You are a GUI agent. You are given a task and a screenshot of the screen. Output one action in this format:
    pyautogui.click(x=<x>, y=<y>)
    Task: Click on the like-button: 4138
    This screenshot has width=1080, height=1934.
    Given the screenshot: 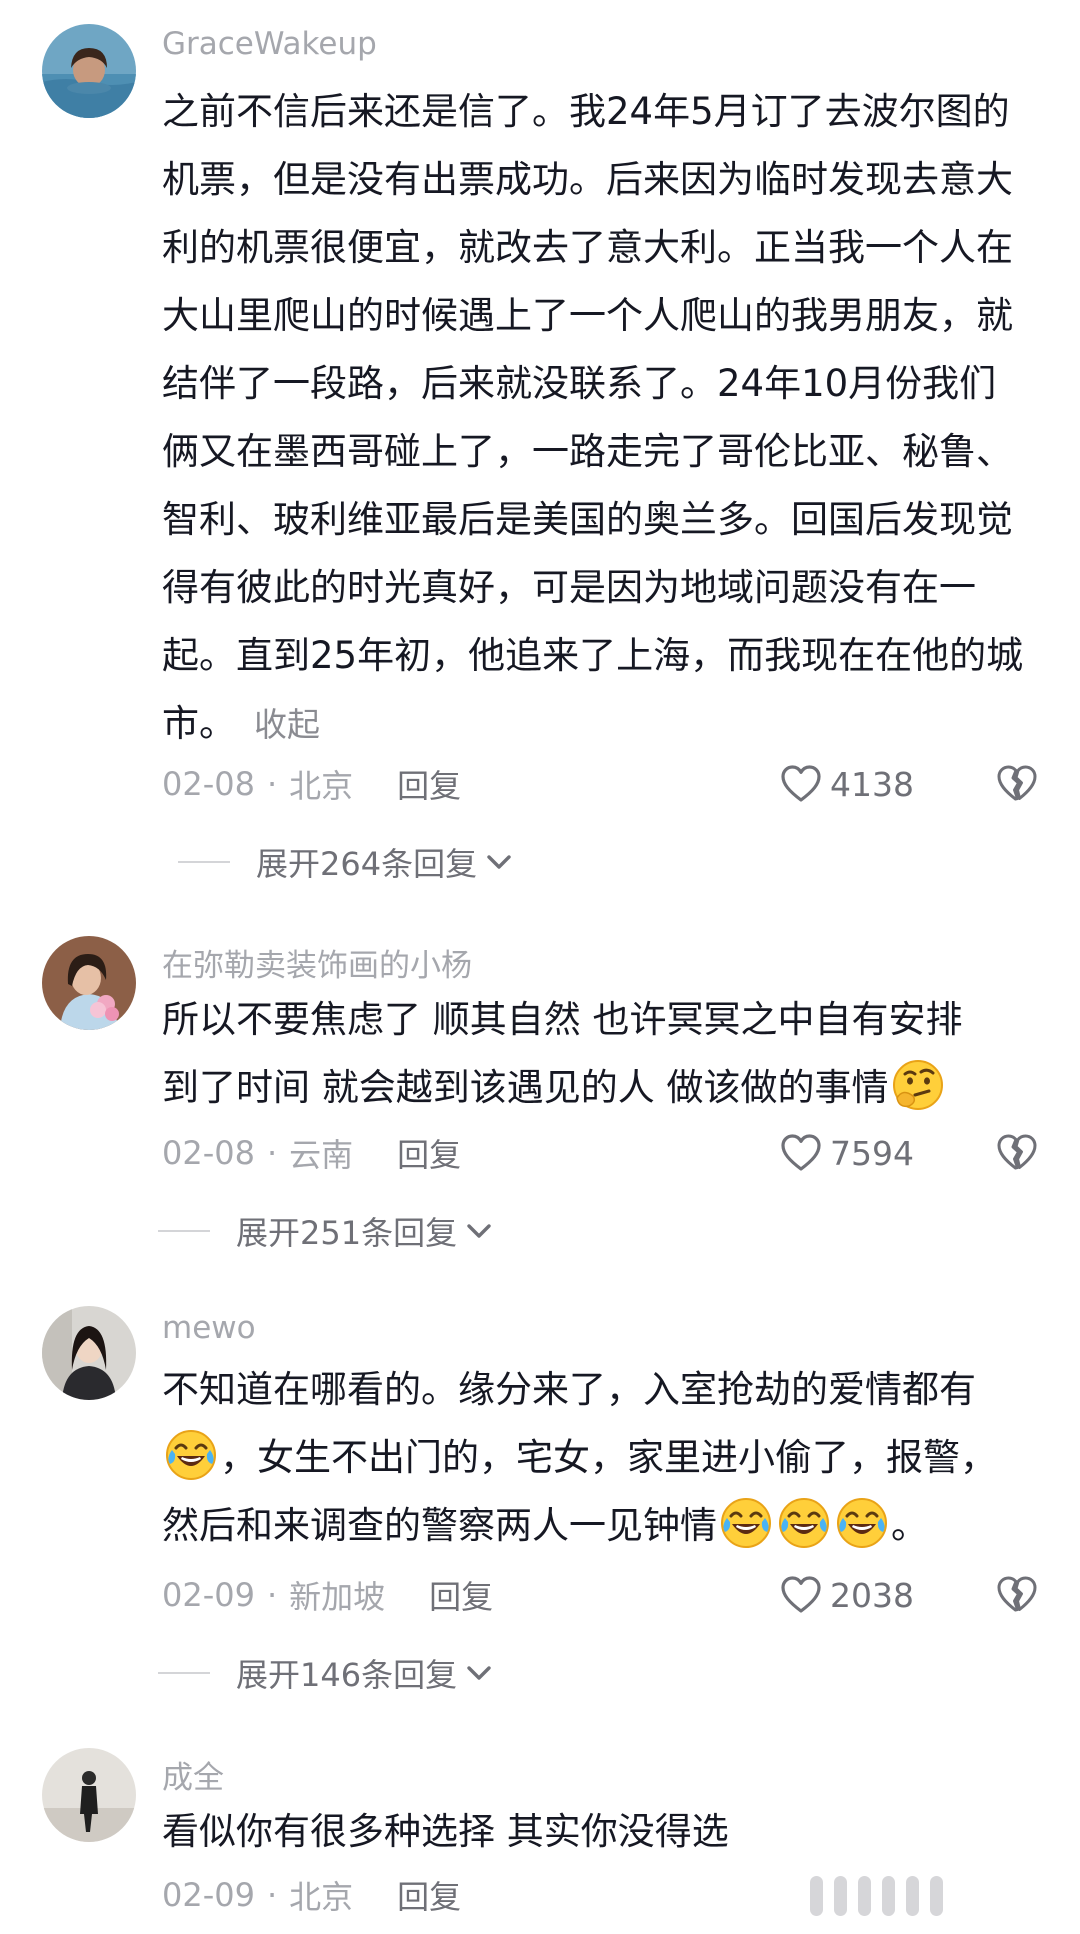 What is the action you would take?
    pyautogui.click(x=847, y=784)
    